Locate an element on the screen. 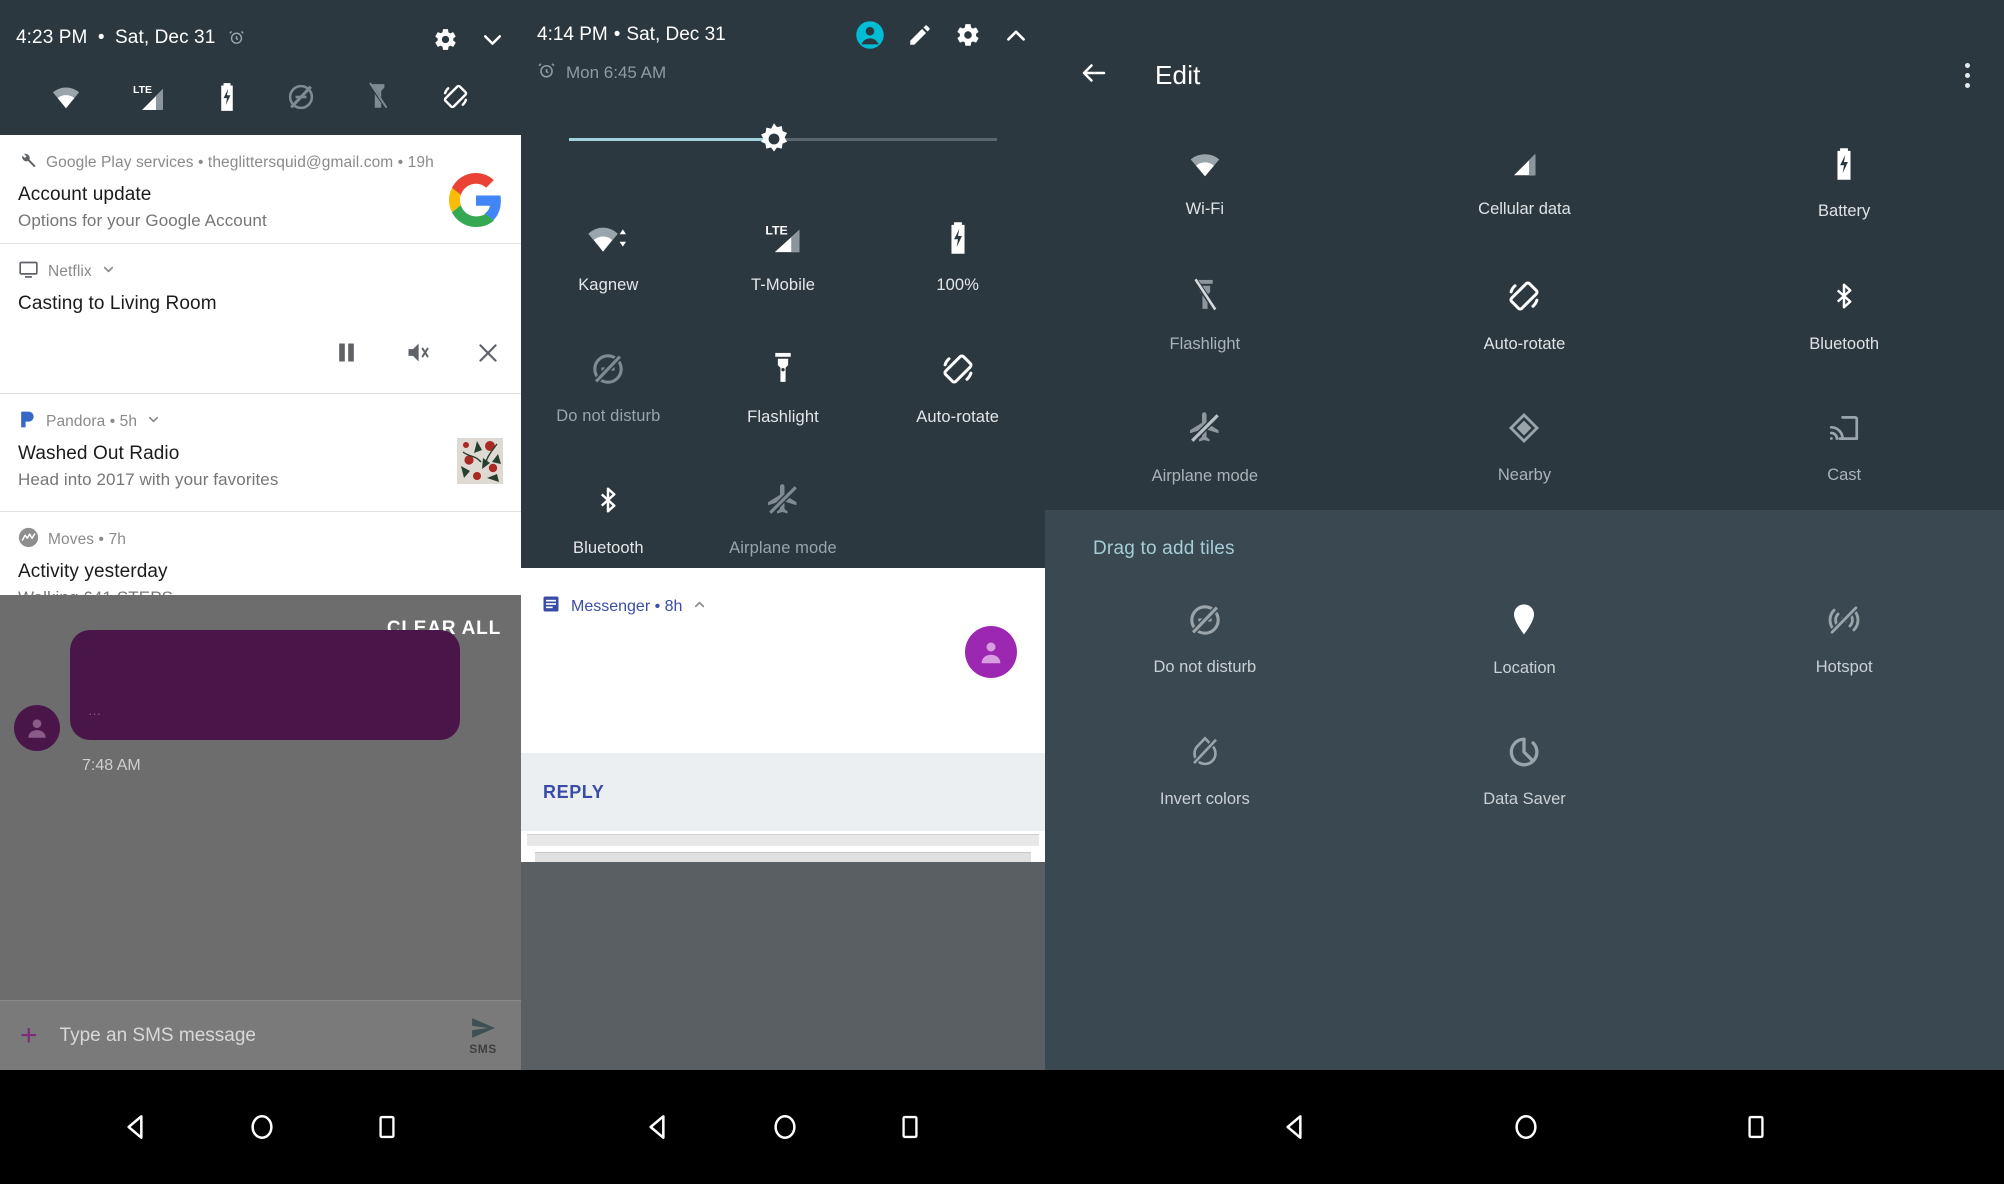 The width and height of the screenshot is (2004, 1184). album-art-floral is located at coordinates (480, 463).